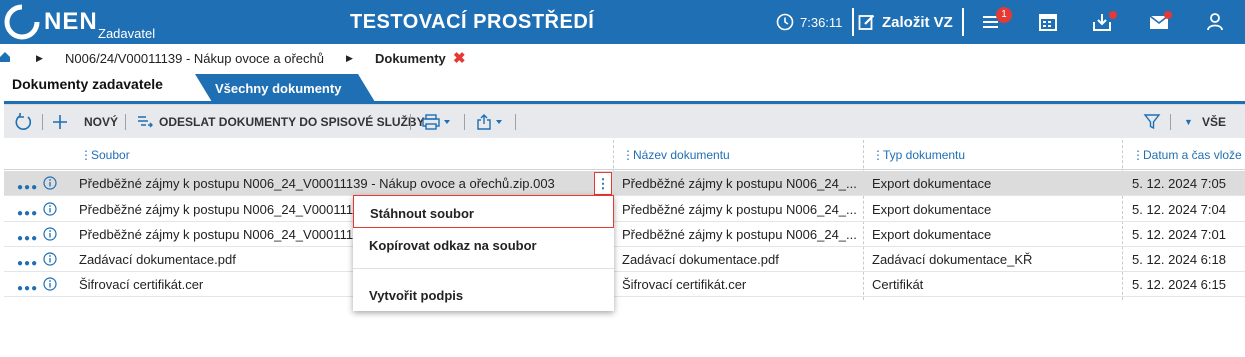 The width and height of the screenshot is (1245, 357). Describe the element at coordinates (438, 122) in the screenshot. I see `print-icon` at that location.